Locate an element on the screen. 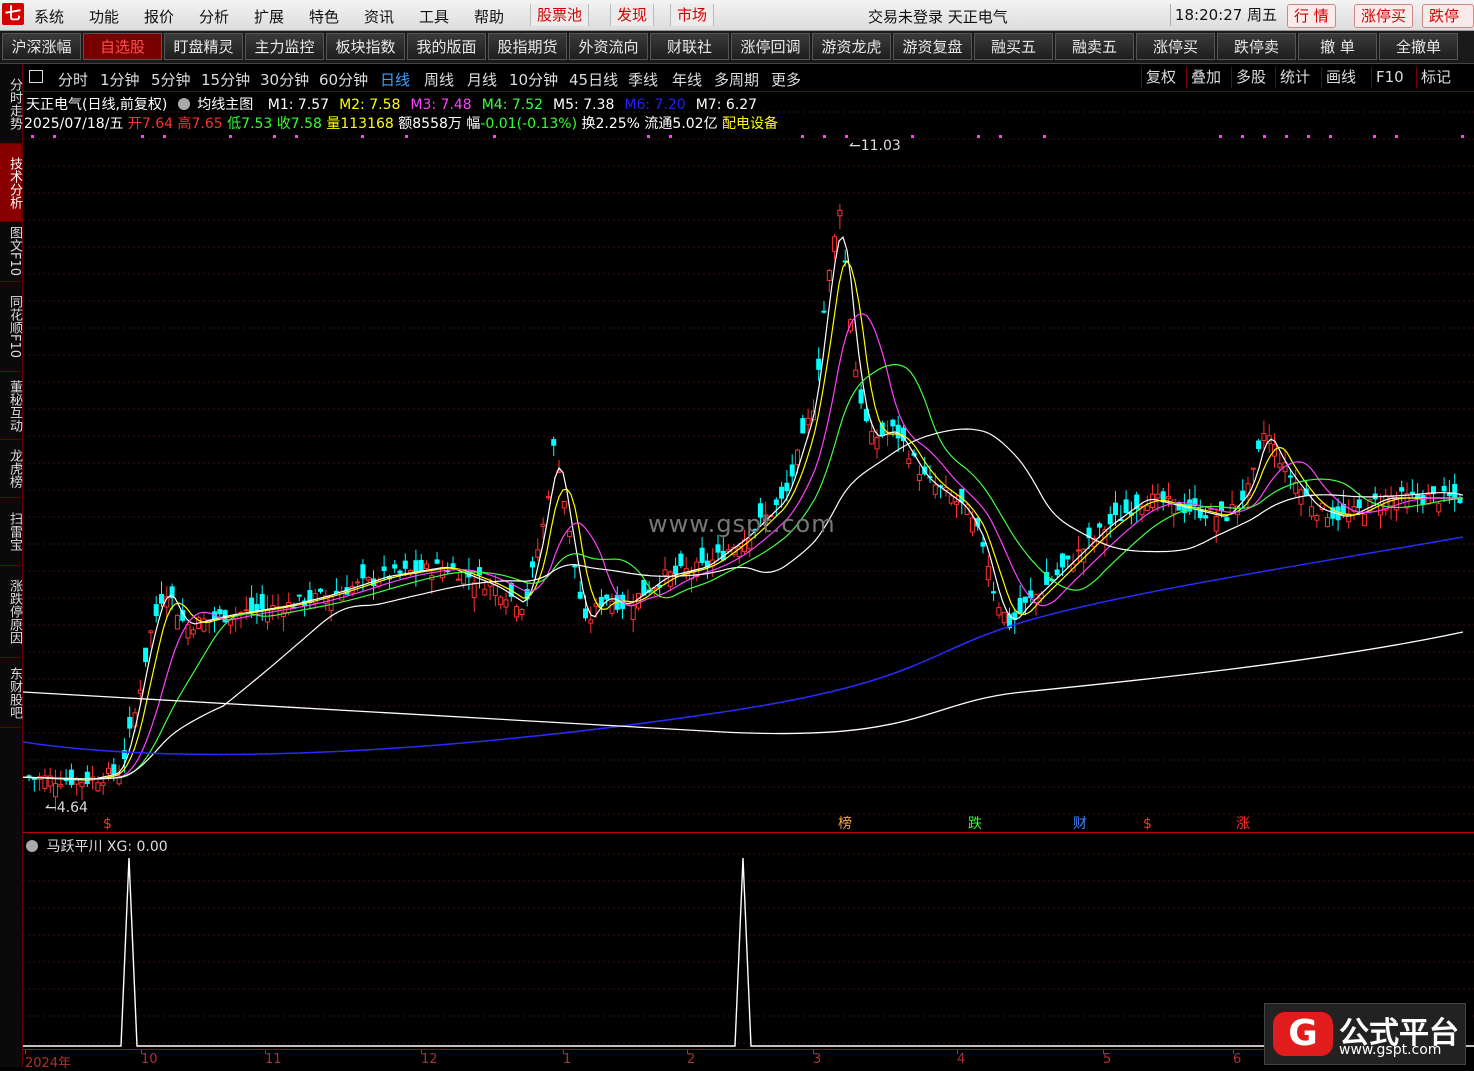 The height and width of the screenshot is (1071, 1474). toolbar-button: 游资龙虎 is located at coordinates (851, 46).